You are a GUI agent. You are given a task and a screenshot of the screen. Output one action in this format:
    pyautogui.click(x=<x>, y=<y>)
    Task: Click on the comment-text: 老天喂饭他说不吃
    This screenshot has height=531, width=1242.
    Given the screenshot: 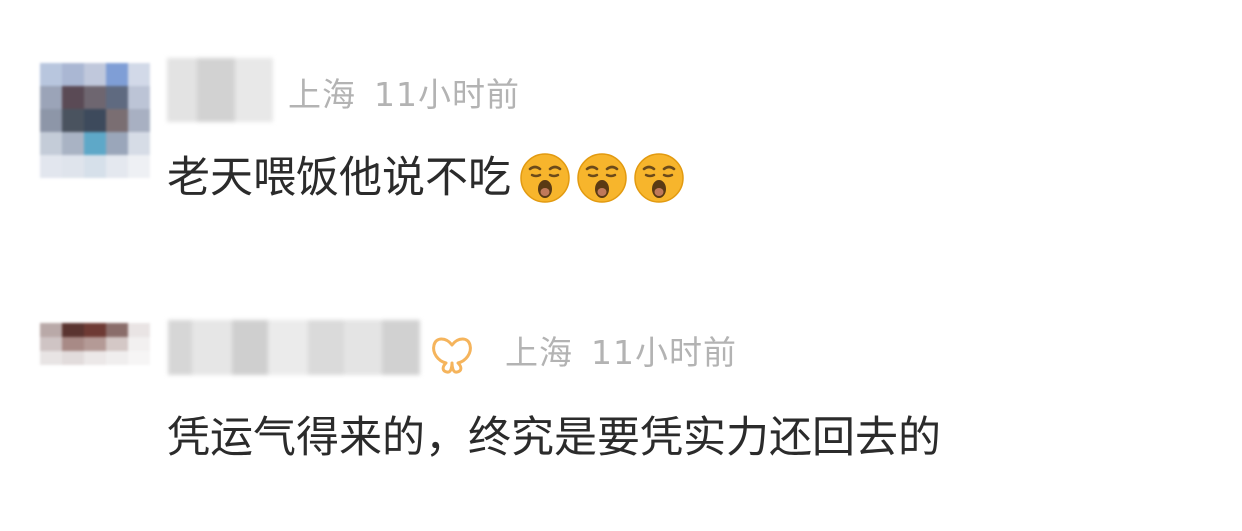 What is the action you would take?
    pyautogui.click(x=426, y=178)
    